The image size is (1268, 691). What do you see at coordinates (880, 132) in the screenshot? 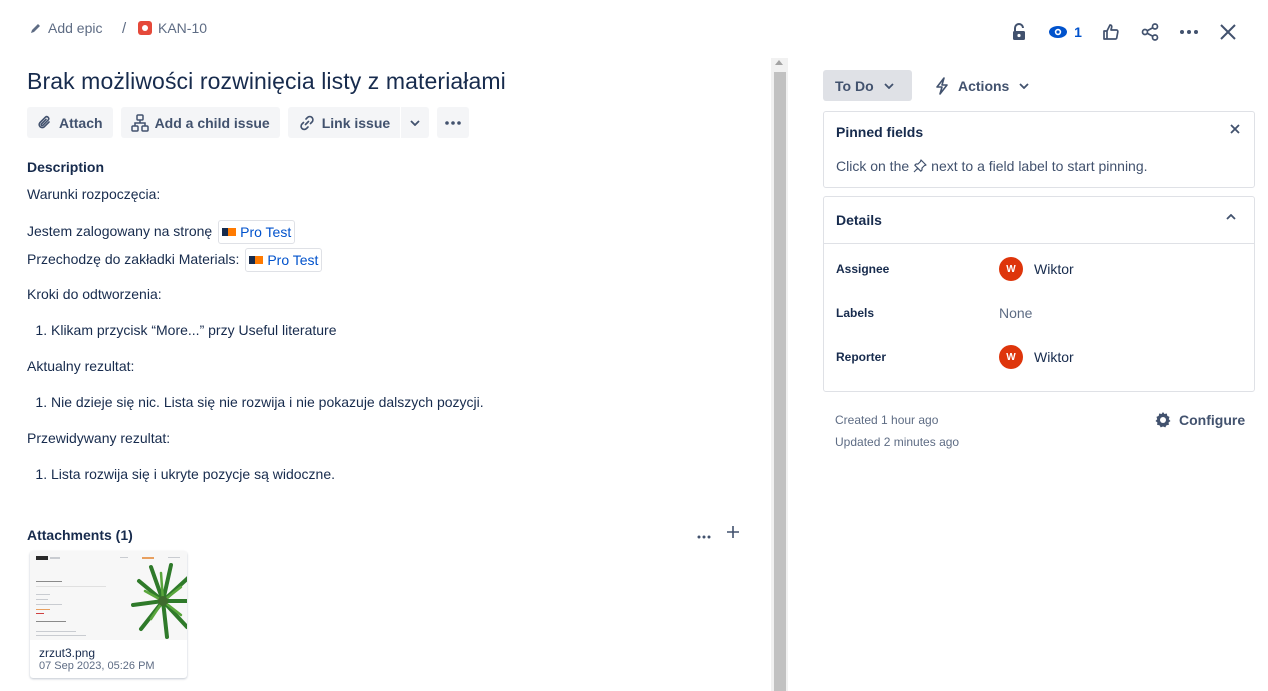
I see `pinned-fields-heading: Pinned fields` at bounding box center [880, 132].